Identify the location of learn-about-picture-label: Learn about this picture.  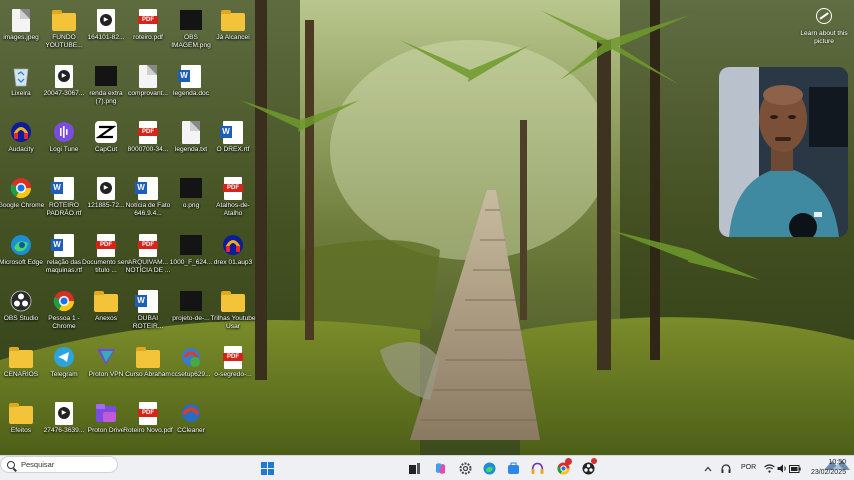
(824, 37).